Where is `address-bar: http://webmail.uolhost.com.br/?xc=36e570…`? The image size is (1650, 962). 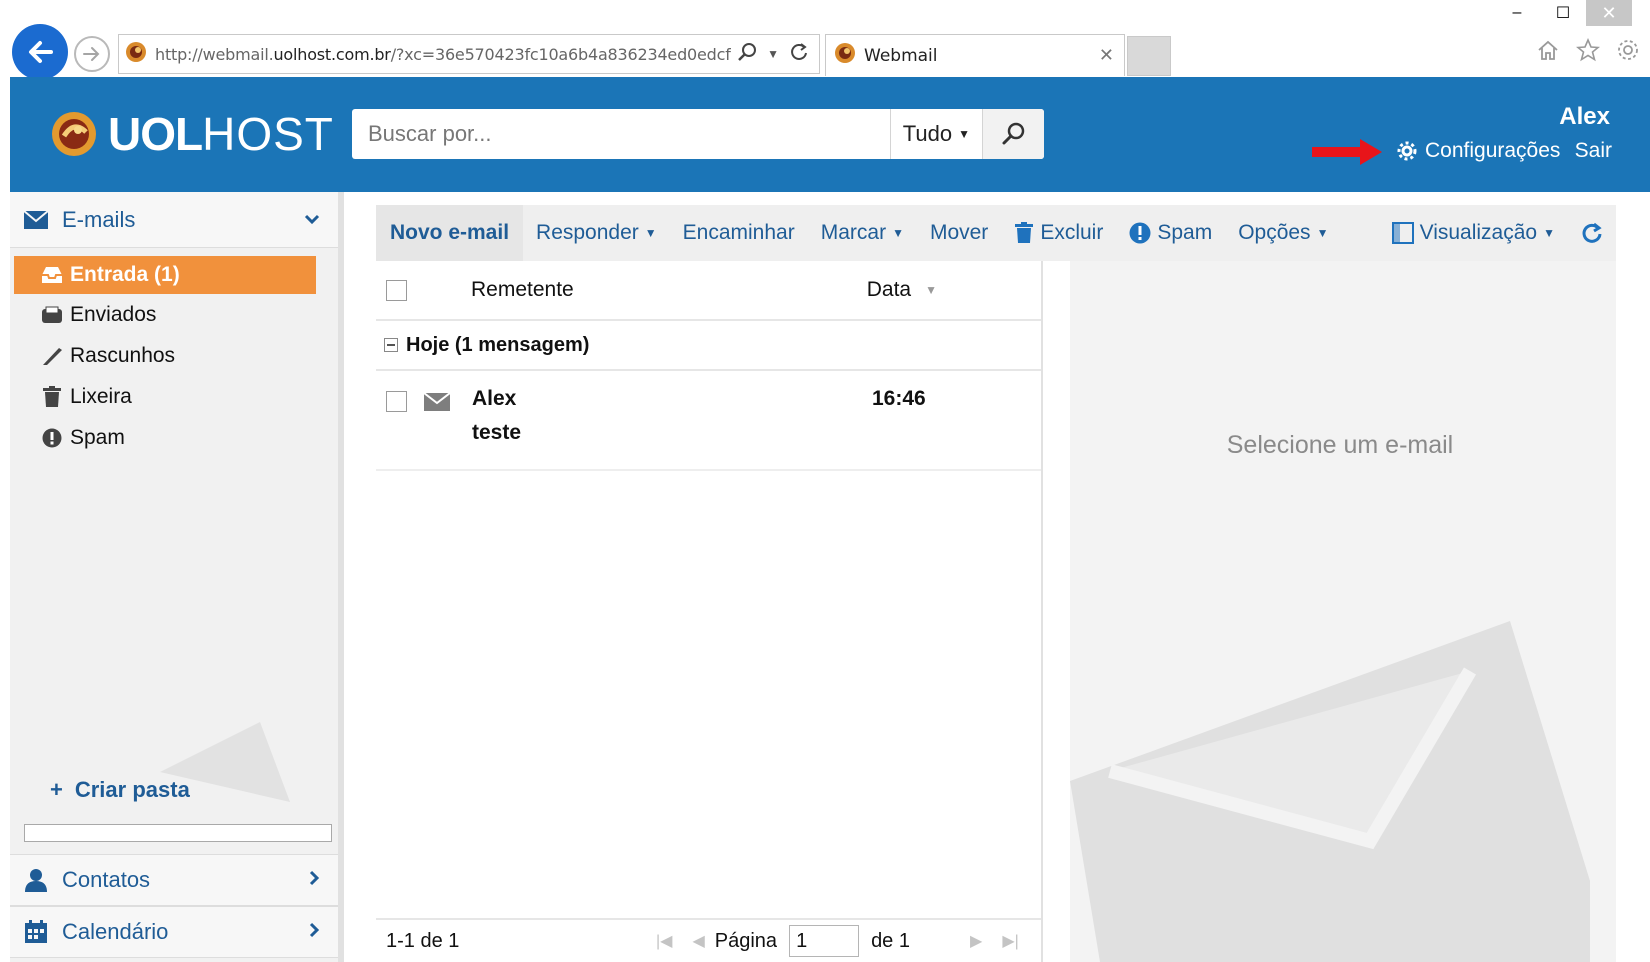 address-bar: http://webmail.uolhost.com.br/?xc=36e570… is located at coordinates (469, 54).